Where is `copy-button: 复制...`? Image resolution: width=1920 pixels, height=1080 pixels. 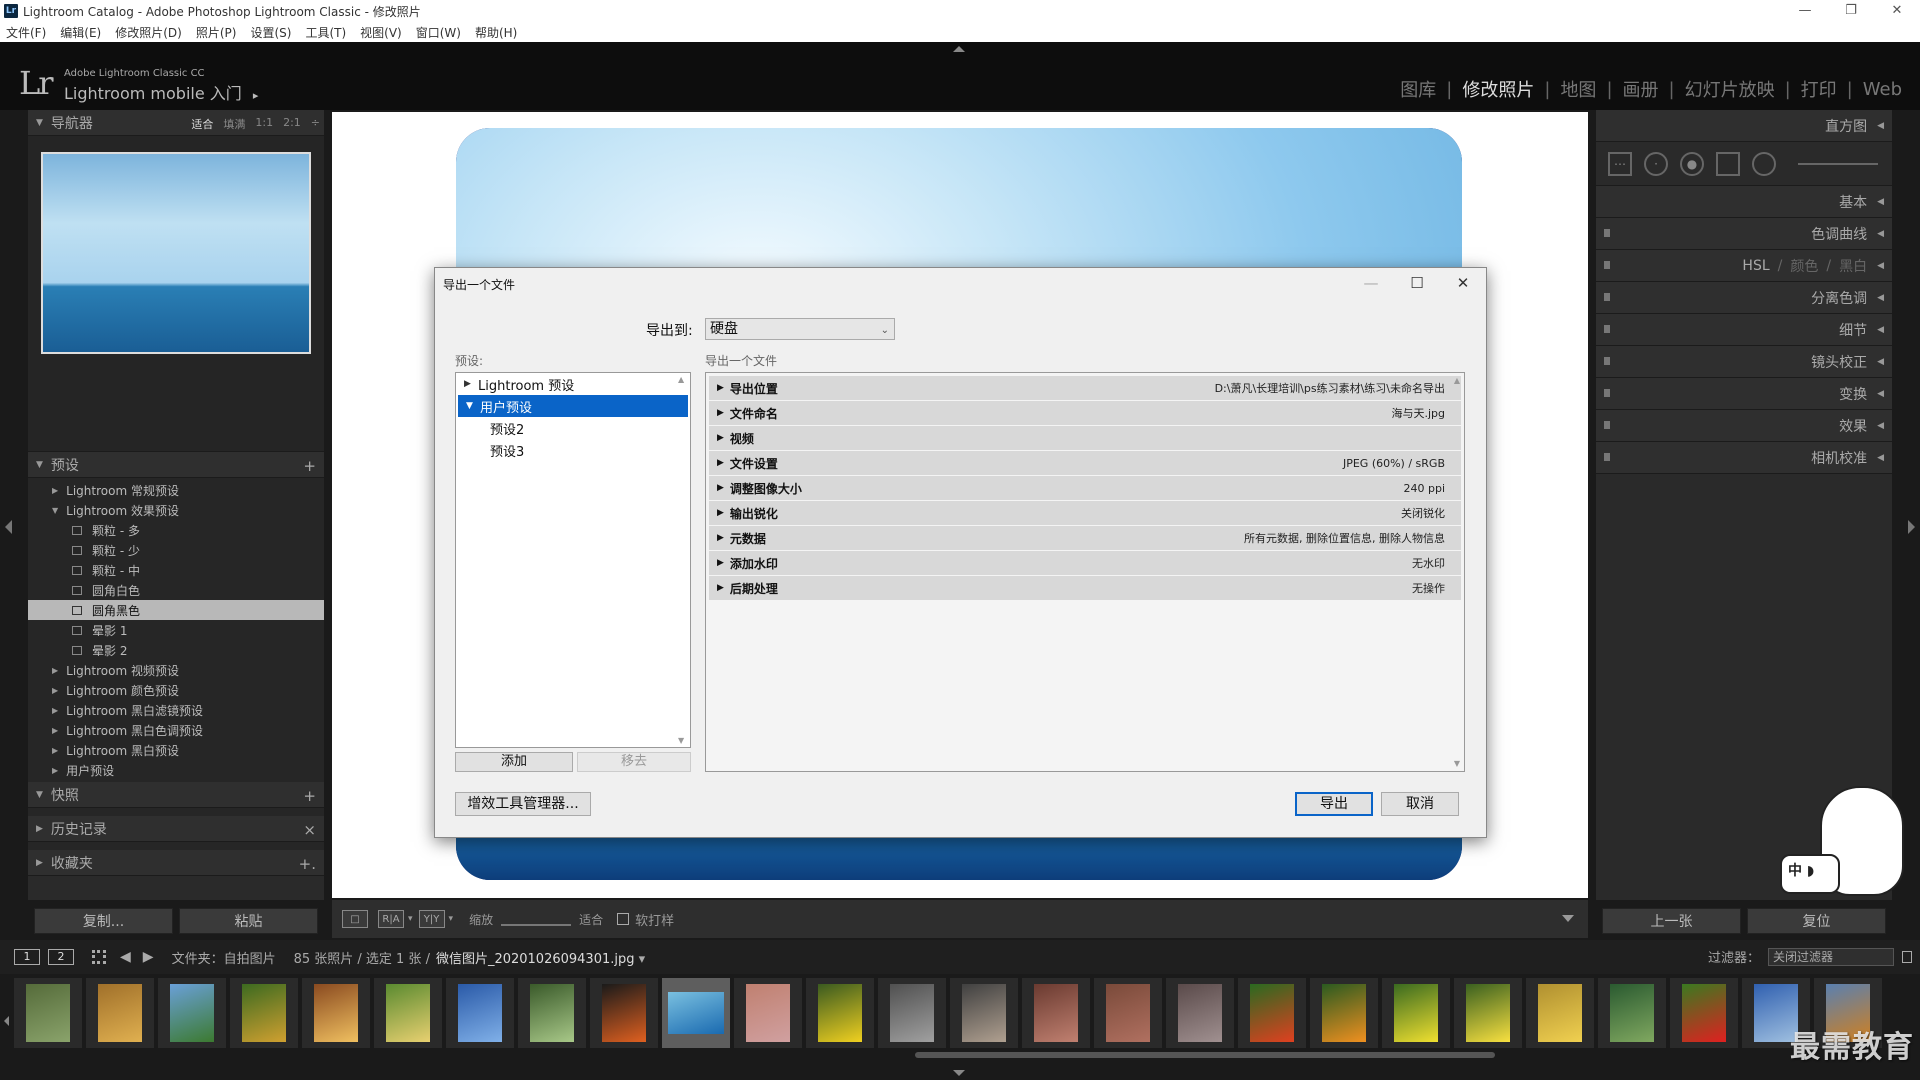 copy-button: 复制... is located at coordinates (103, 921).